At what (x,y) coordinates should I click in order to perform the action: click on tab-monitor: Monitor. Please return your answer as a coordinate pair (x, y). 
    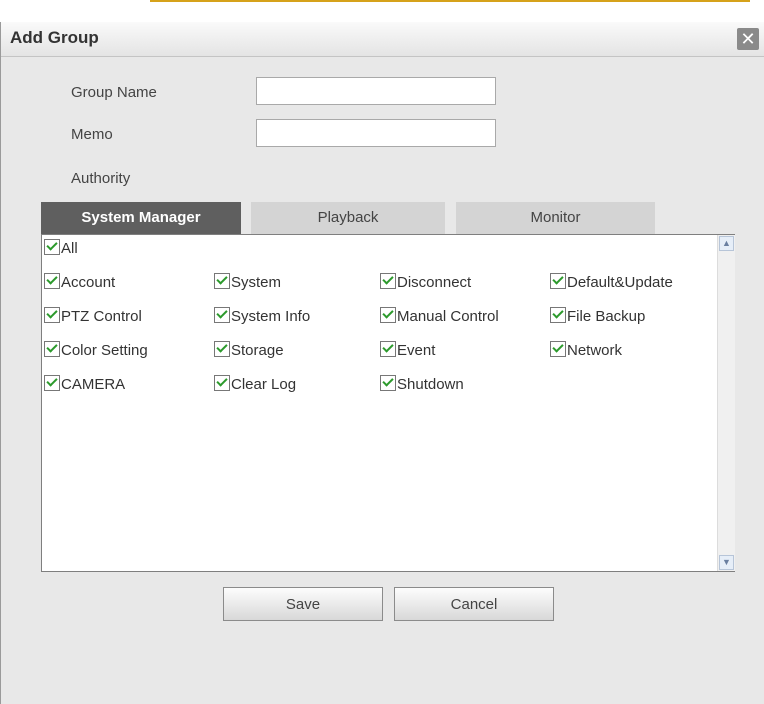
    Looking at the image, I should click on (555, 218).